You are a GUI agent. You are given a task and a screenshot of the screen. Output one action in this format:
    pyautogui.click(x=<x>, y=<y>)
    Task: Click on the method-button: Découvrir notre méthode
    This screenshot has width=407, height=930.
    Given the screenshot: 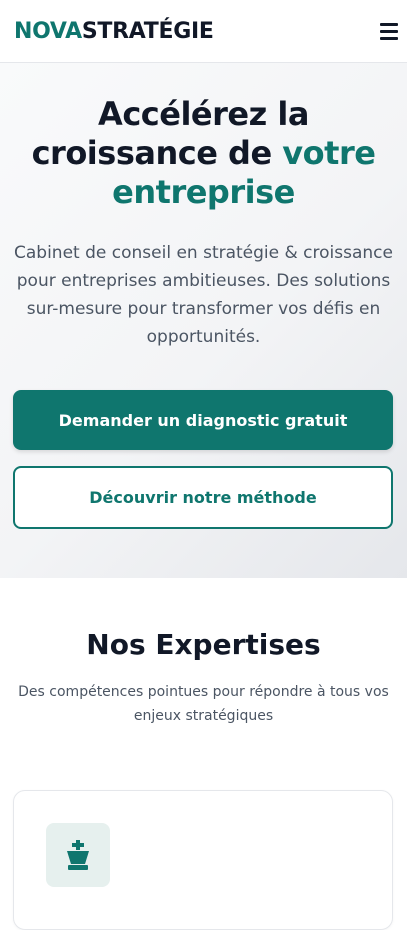 What is the action you would take?
    pyautogui.click(x=203, y=497)
    